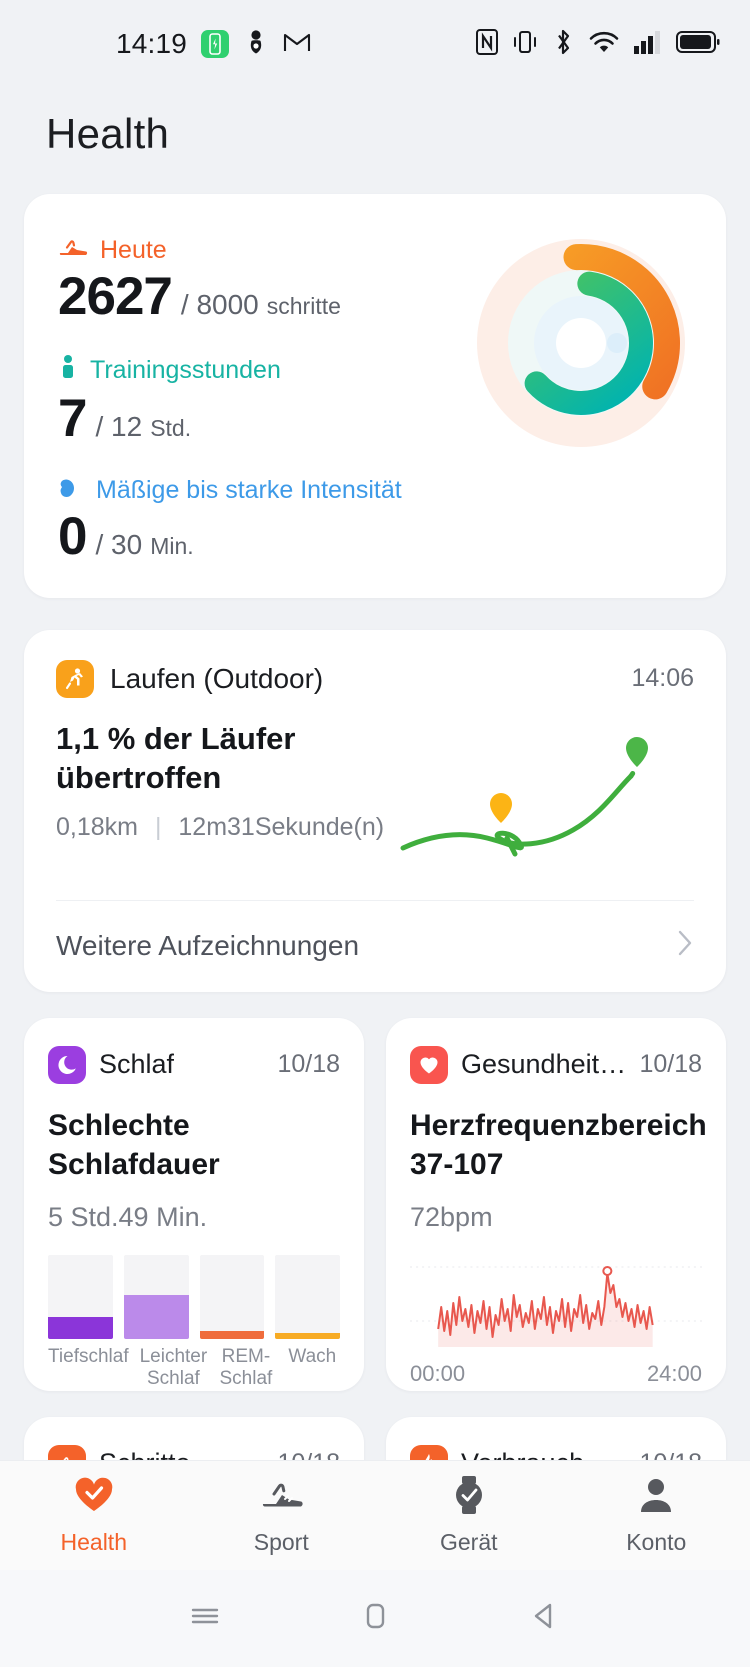  I want to click on sleep-bar-rem, so click(232, 1296).